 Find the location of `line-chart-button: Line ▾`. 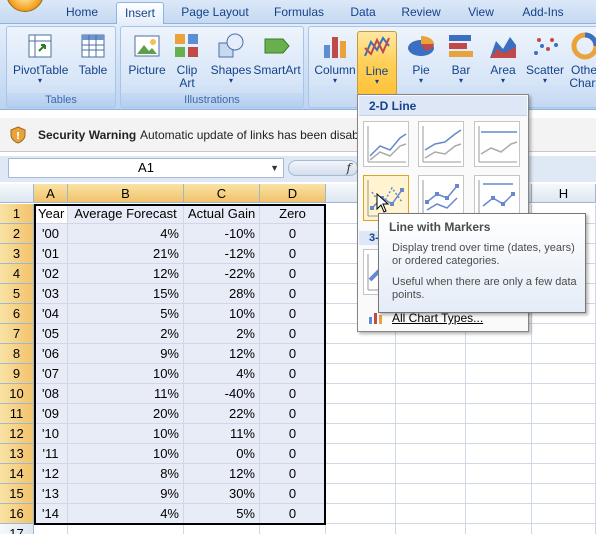

line-chart-button: Line ▾ is located at coordinates (377, 63).